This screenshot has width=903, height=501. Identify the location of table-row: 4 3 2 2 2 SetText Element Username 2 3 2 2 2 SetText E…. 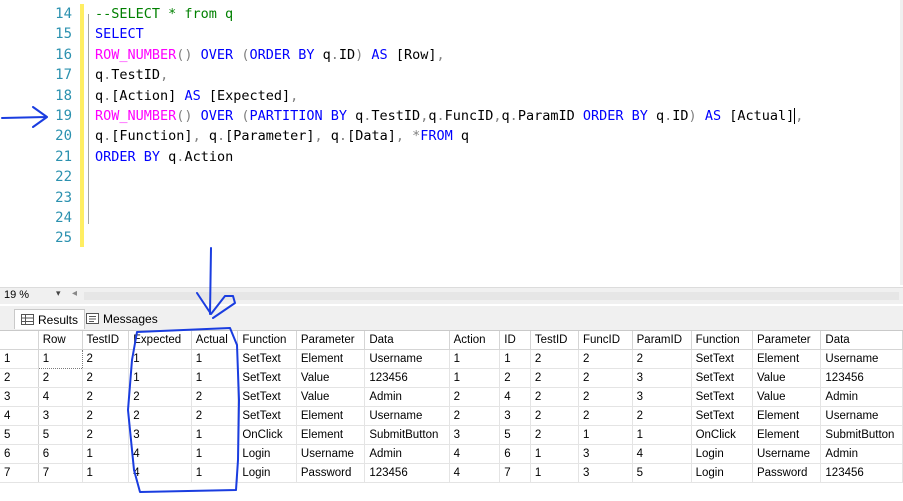
(451, 416).